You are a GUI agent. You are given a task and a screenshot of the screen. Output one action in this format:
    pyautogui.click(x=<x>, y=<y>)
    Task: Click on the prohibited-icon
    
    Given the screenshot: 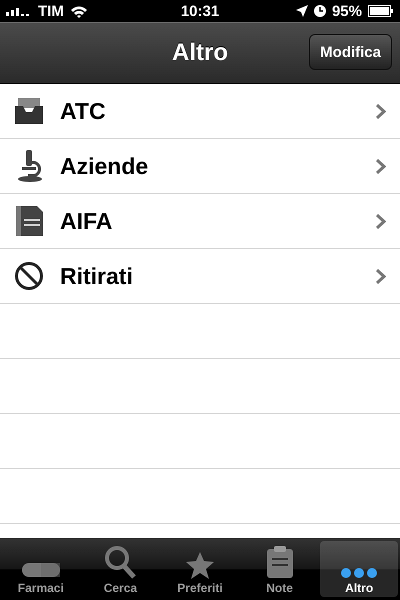 What is the action you would take?
    pyautogui.click(x=29, y=276)
    